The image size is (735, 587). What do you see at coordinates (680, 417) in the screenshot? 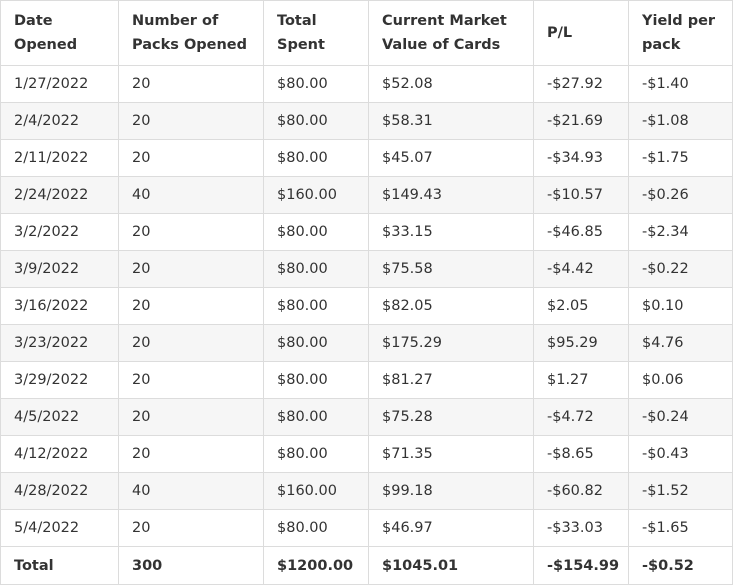
I see `cell-yield-per-pack: -$0.24` at bounding box center [680, 417].